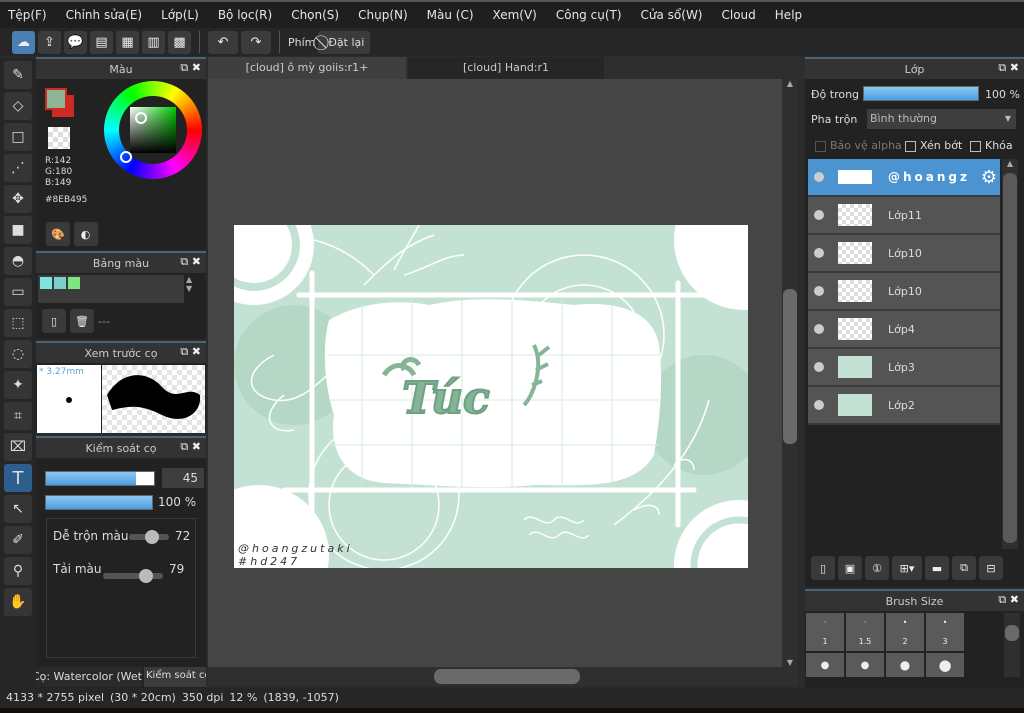  What do you see at coordinates (18, 509) in the screenshot?
I see `operation-tool-icon: ↖` at bounding box center [18, 509].